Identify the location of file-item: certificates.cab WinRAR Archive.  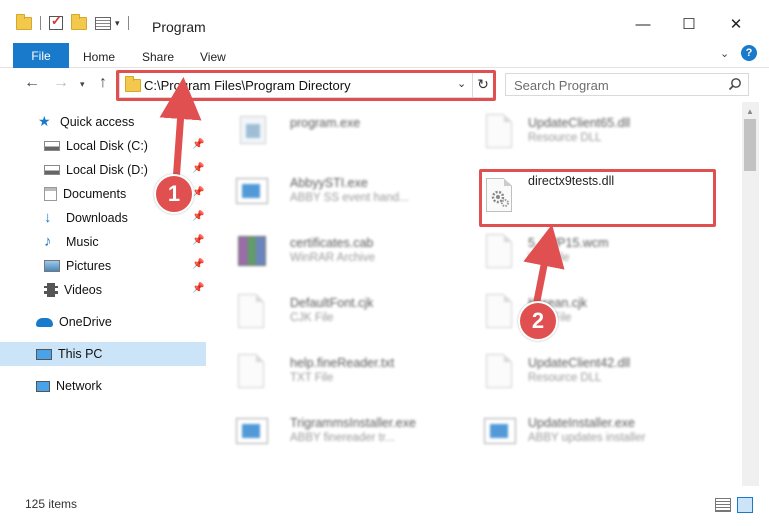
(337, 251).